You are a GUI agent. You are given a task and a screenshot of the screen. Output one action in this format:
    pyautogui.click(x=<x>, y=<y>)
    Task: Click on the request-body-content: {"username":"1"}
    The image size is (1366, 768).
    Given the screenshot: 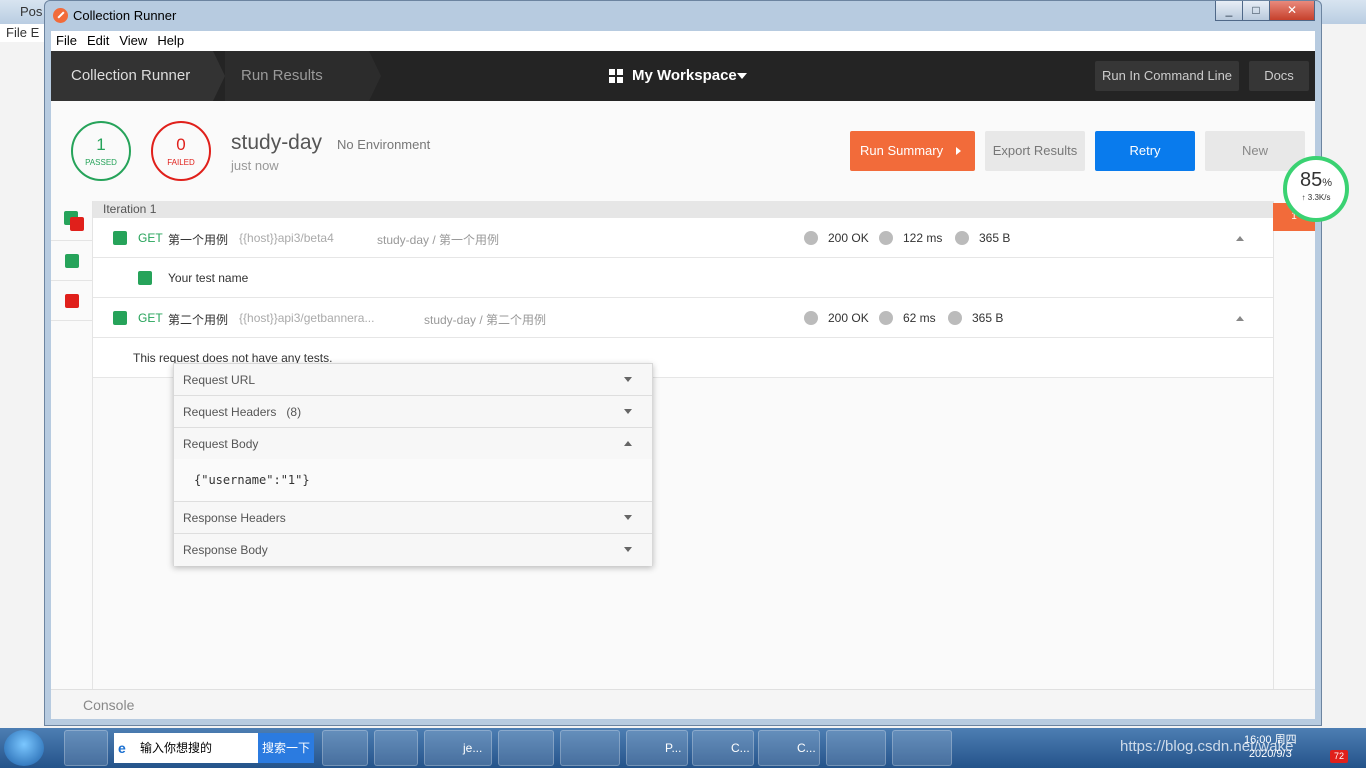 What is the action you would take?
    pyautogui.click(x=413, y=480)
    